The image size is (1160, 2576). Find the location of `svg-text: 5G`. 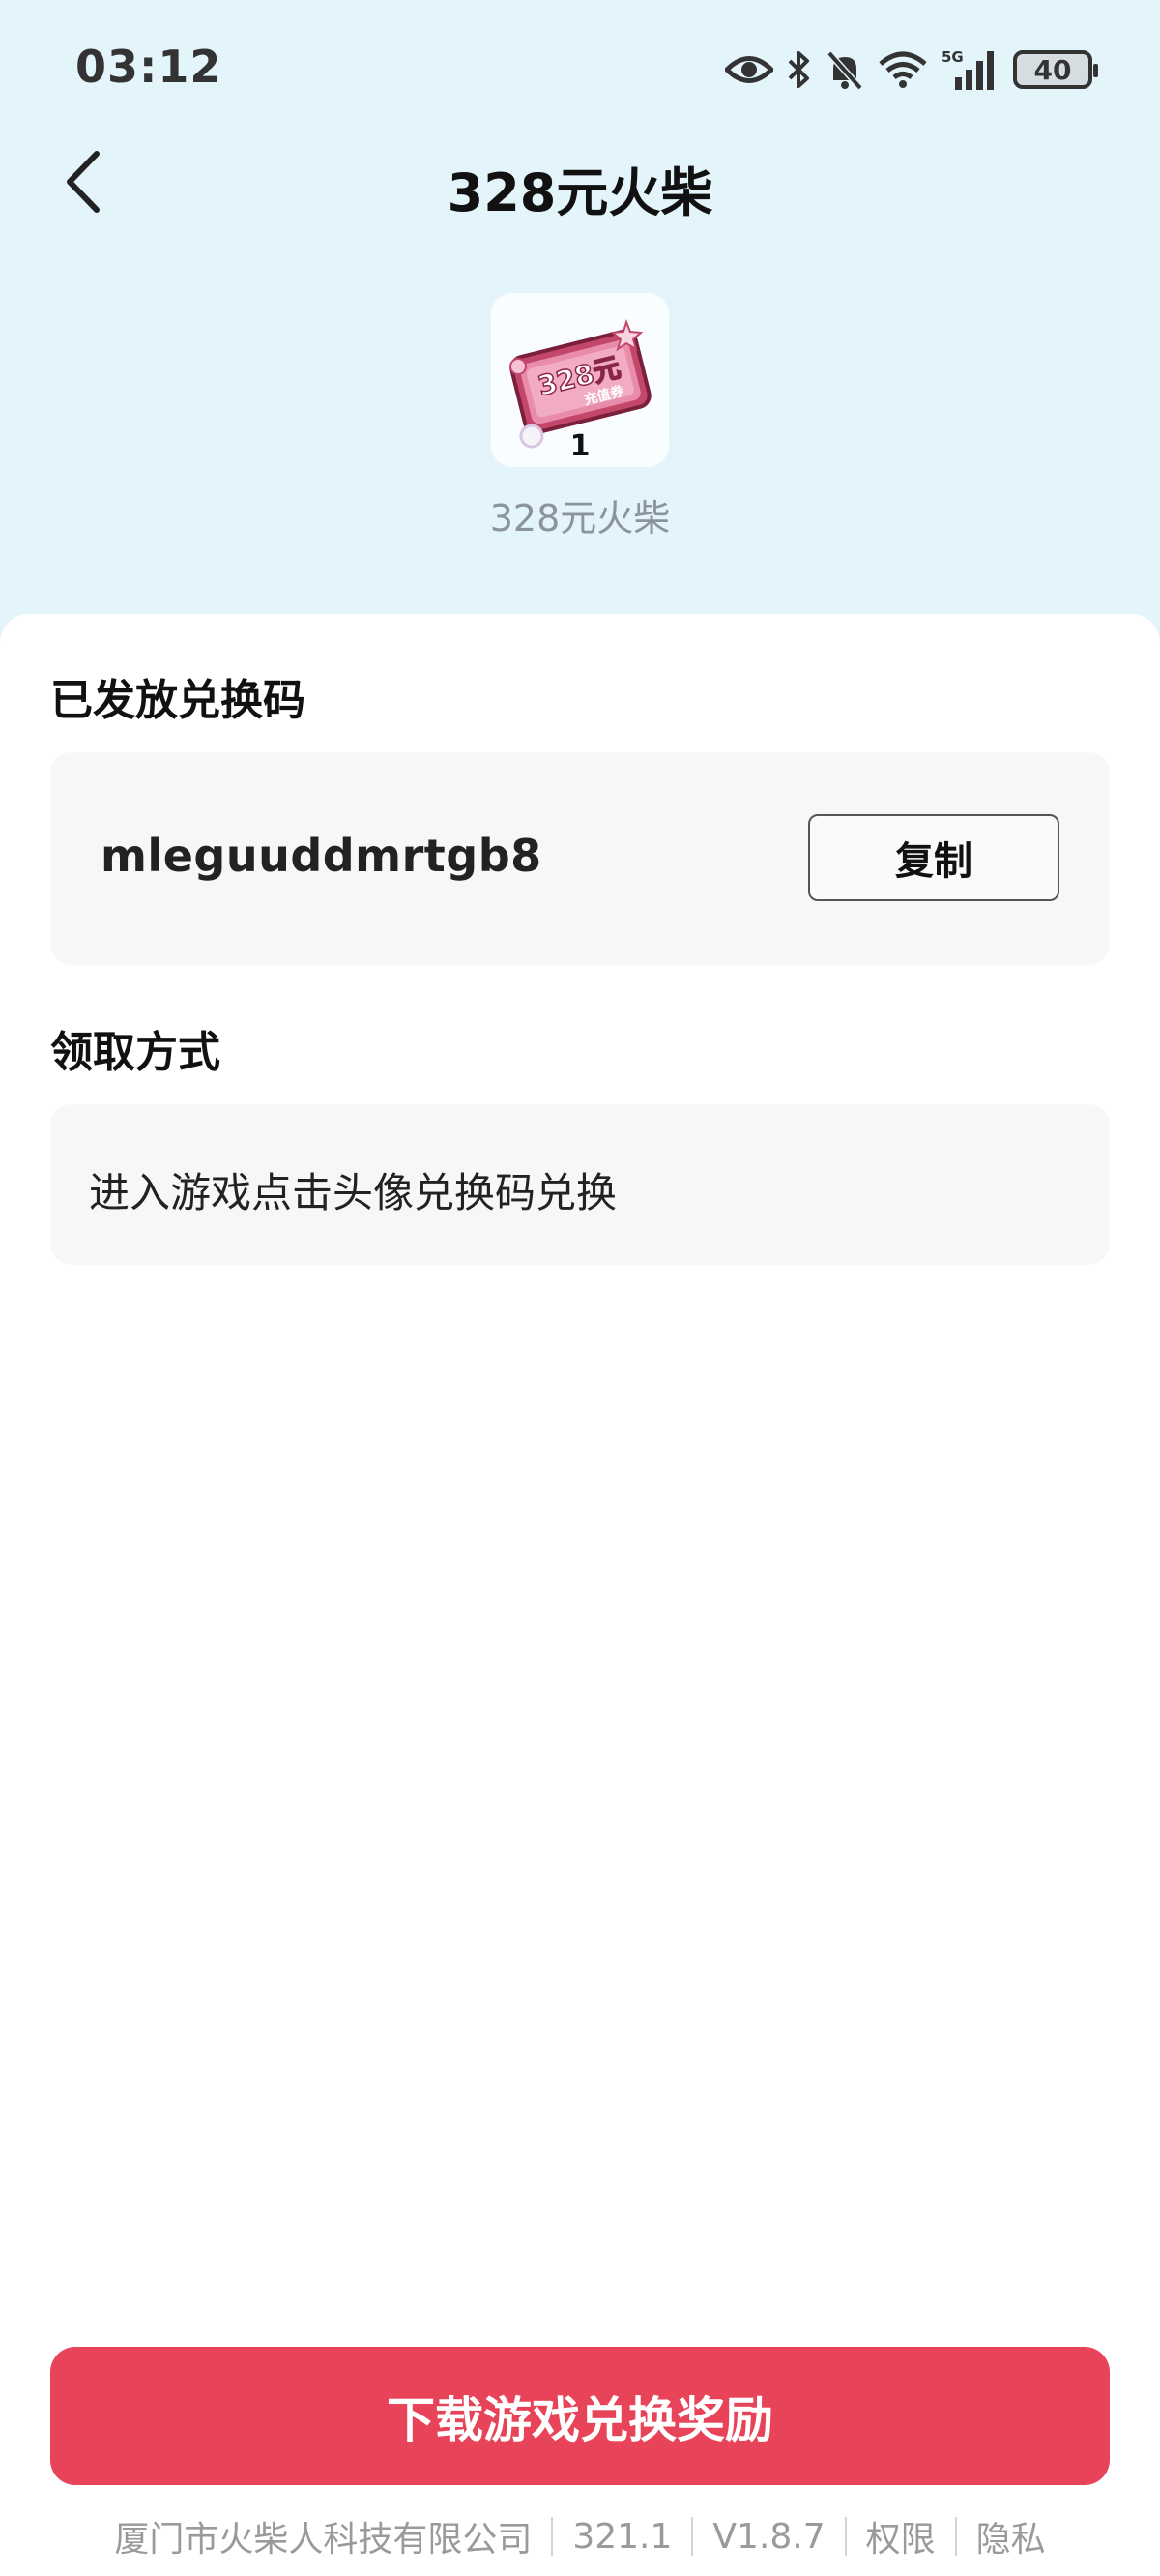

svg-text: 5G is located at coordinates (953, 57).